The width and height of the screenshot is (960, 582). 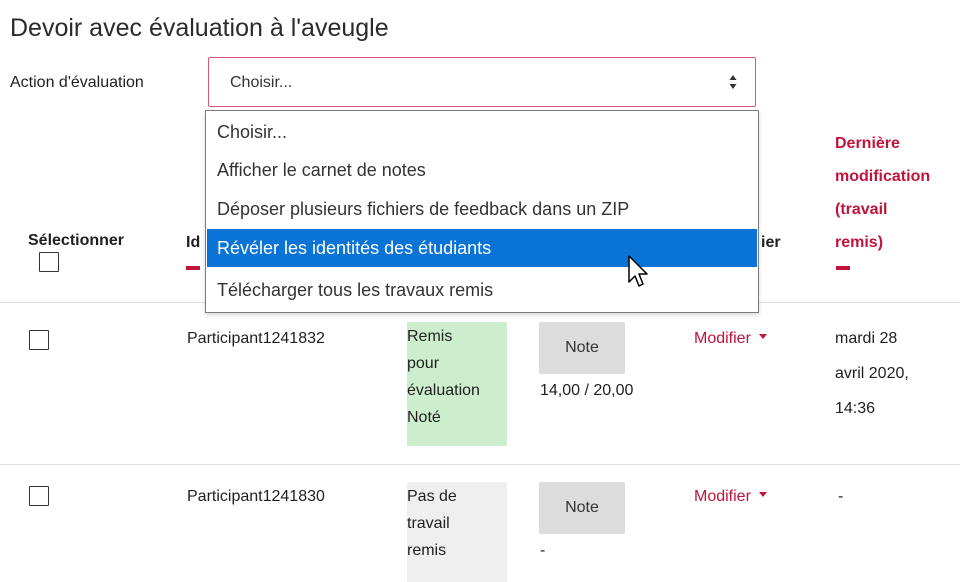 I want to click on mouse-pointer-icon, so click(x=638, y=271).